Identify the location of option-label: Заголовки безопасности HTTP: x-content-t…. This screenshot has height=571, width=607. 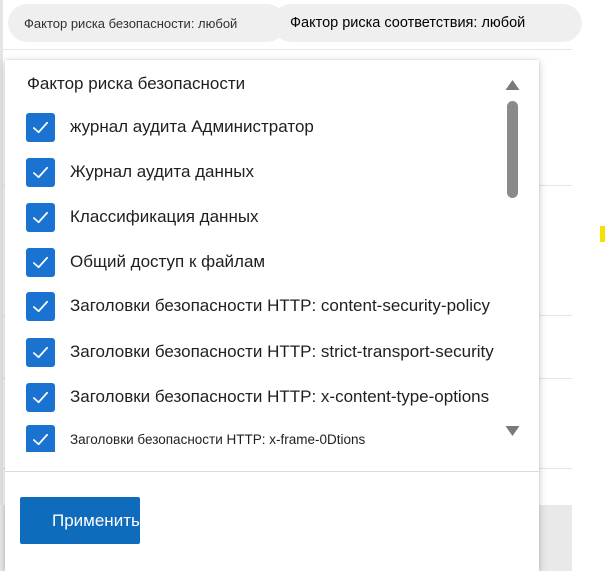
(280, 396).